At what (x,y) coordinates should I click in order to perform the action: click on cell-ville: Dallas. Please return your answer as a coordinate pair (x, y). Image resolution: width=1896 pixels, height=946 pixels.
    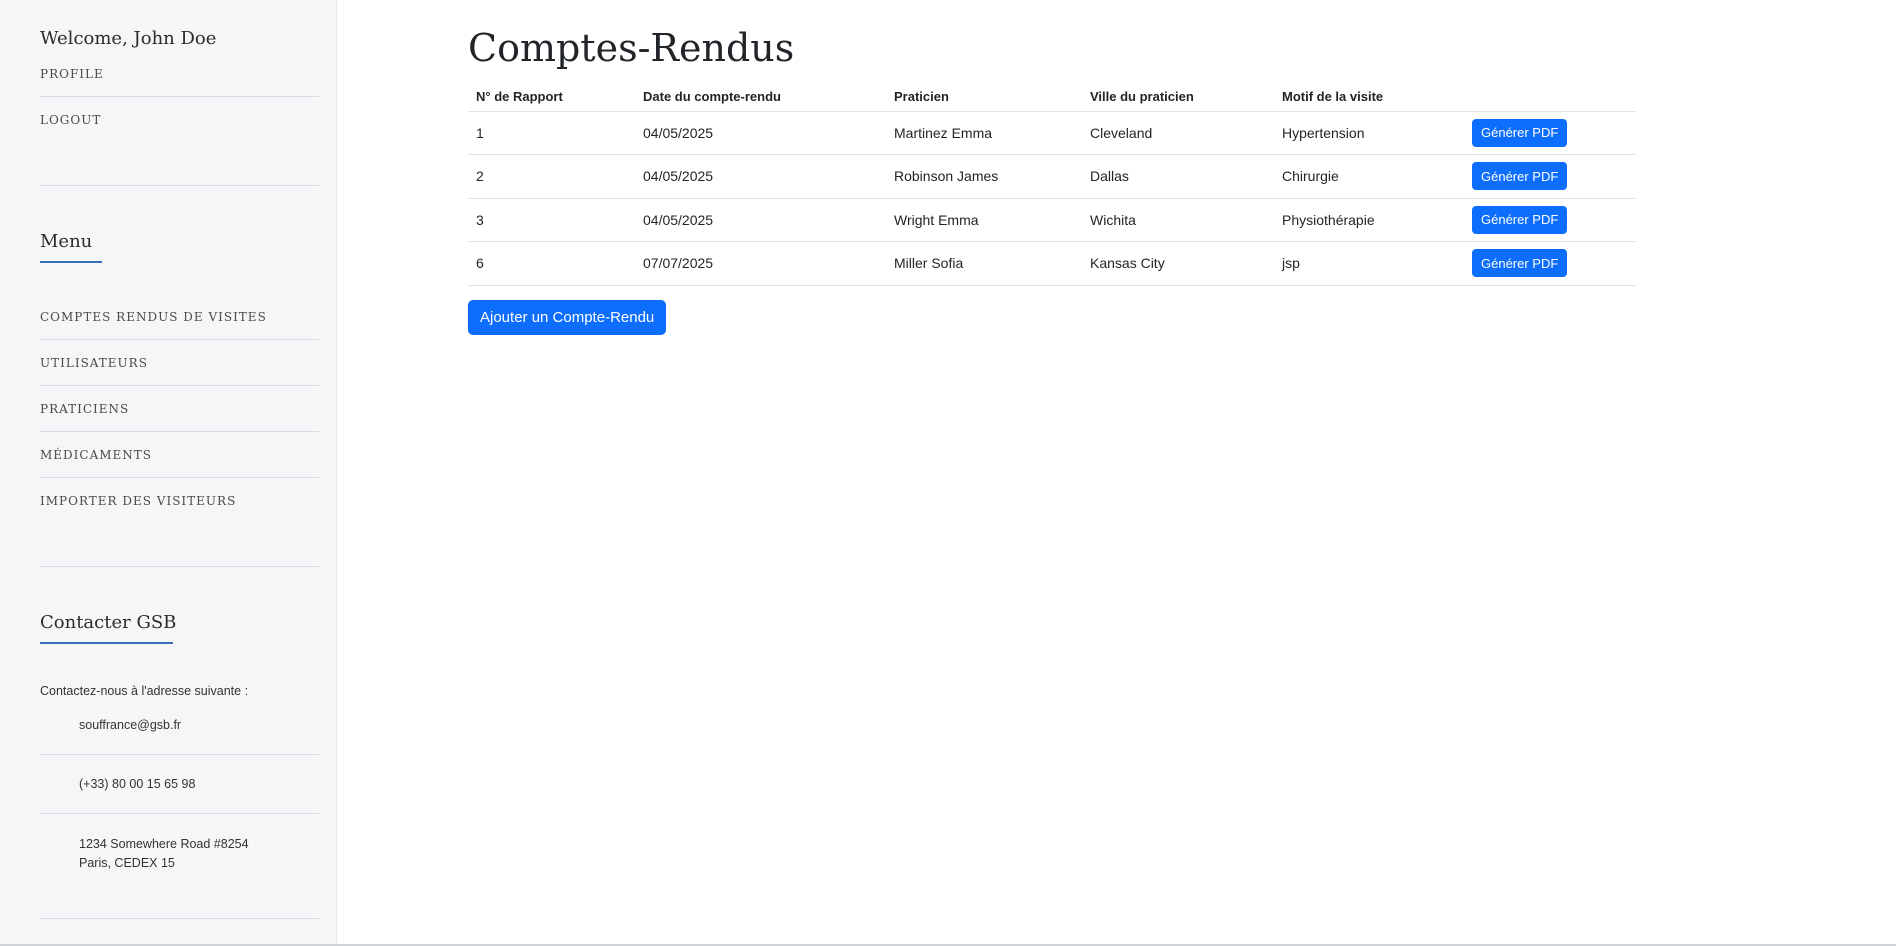
    Looking at the image, I should click on (1178, 176).